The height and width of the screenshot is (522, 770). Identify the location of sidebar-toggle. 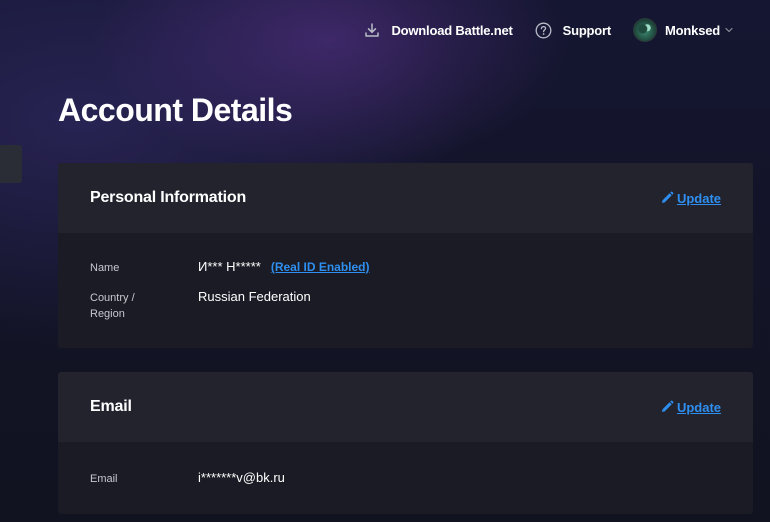
(11, 164).